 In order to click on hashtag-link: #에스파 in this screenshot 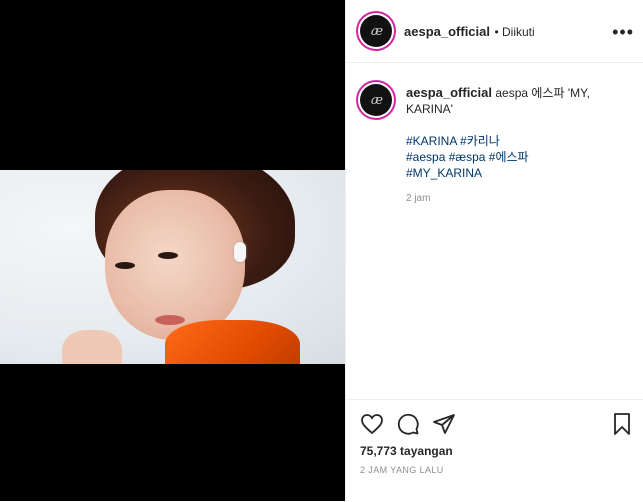, I will do `click(509, 157)`.